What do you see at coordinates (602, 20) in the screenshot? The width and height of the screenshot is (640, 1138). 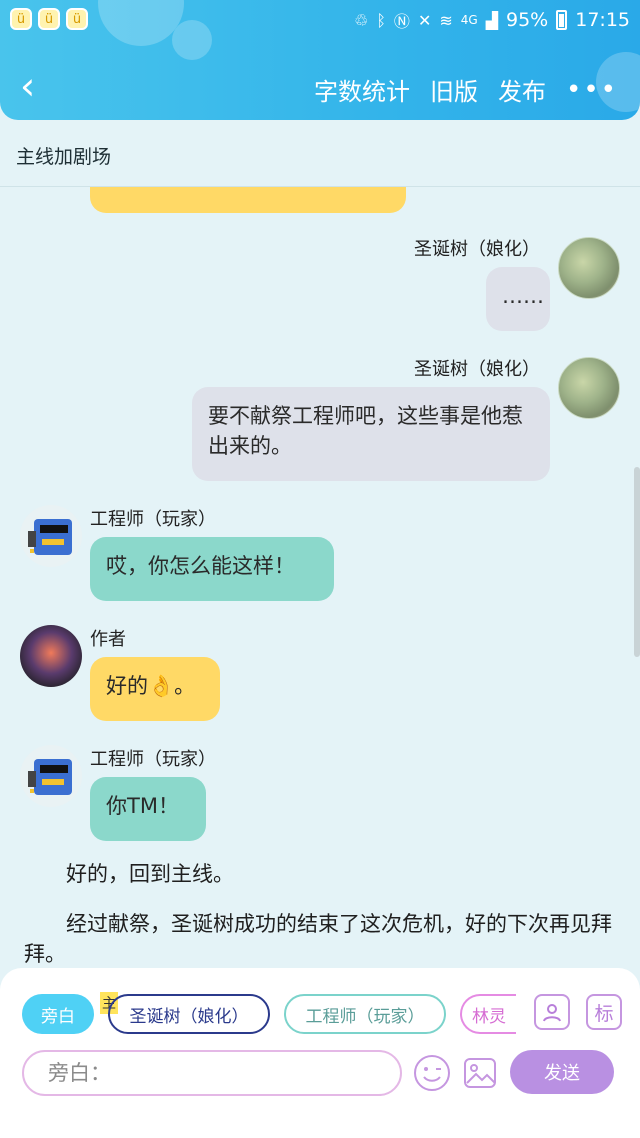 I see `clock: 17:15` at bounding box center [602, 20].